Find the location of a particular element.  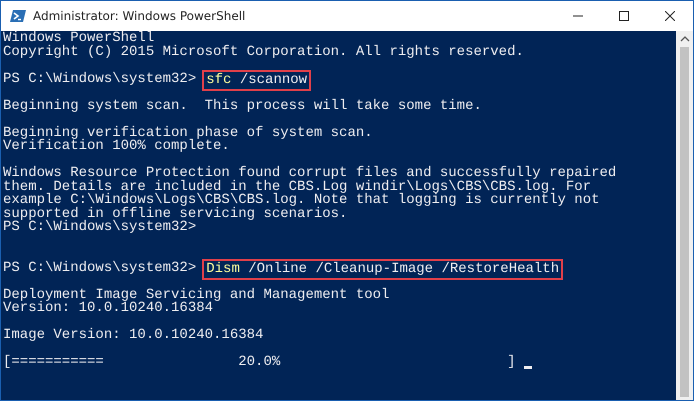

console-output: Beginning system scan. This process will take some time. is located at coordinates (242, 106).